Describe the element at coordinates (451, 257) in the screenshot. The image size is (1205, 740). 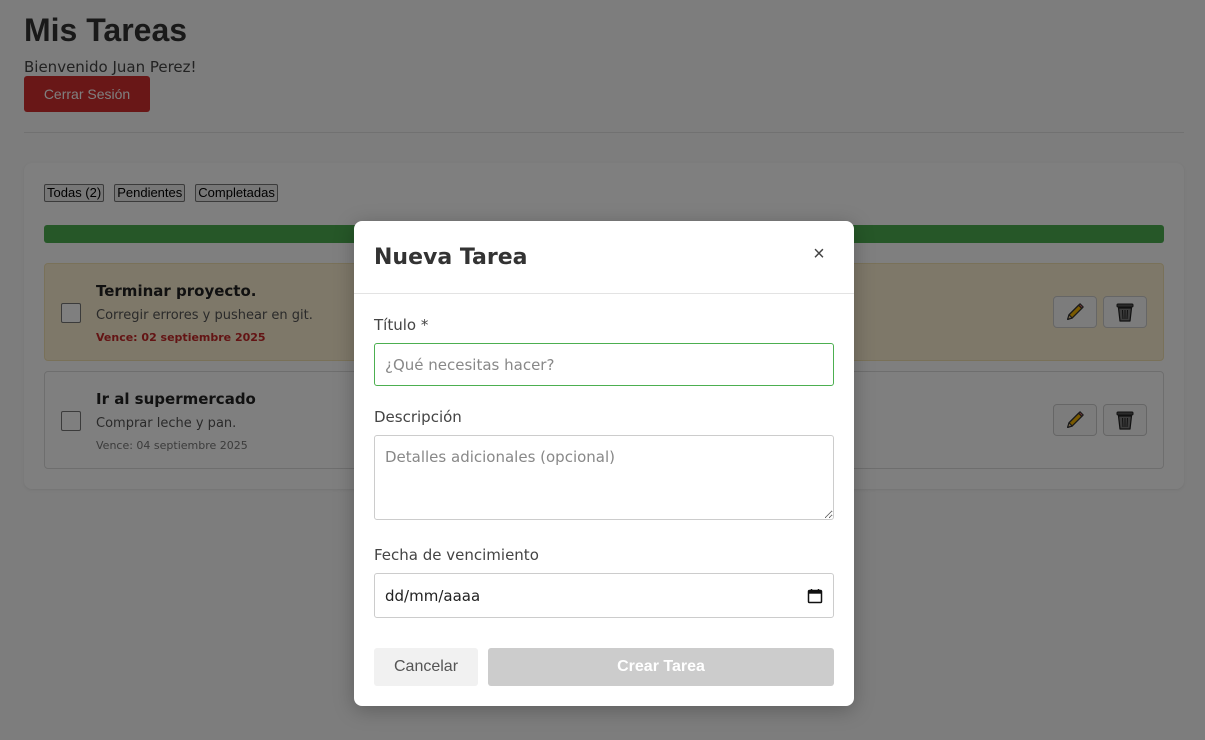
I see `dialog-title: Nueva Tarea` at that location.